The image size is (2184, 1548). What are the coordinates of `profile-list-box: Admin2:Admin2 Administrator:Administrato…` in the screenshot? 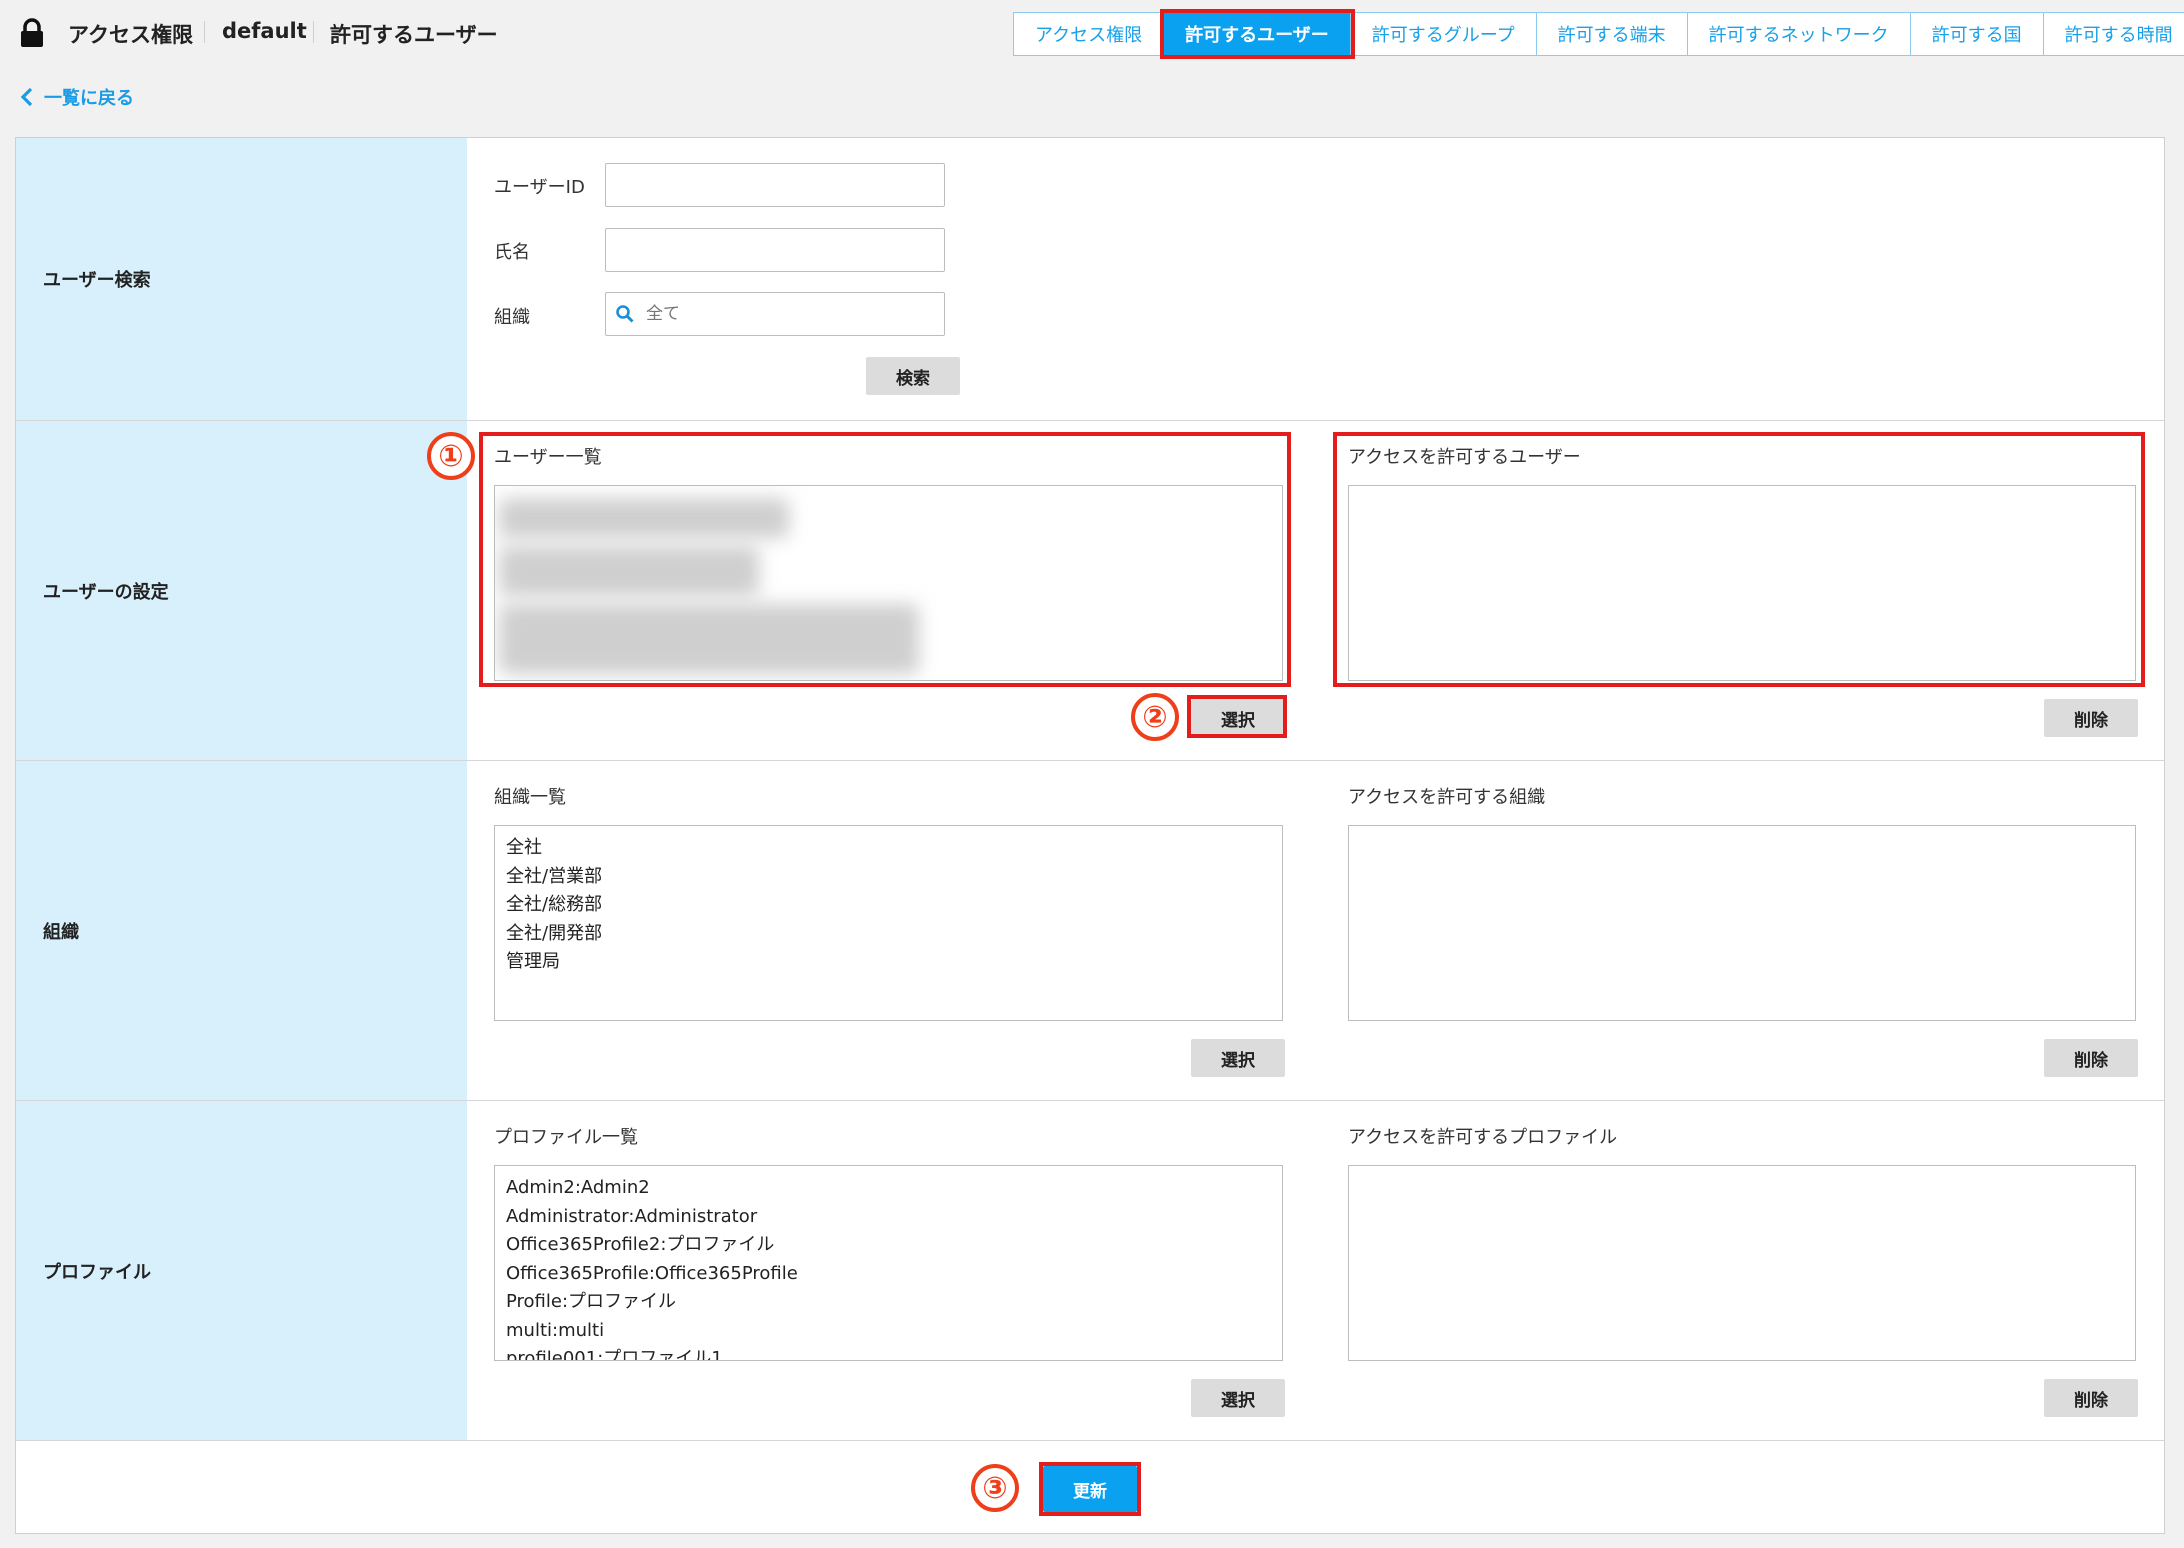 It's located at (888, 1263).